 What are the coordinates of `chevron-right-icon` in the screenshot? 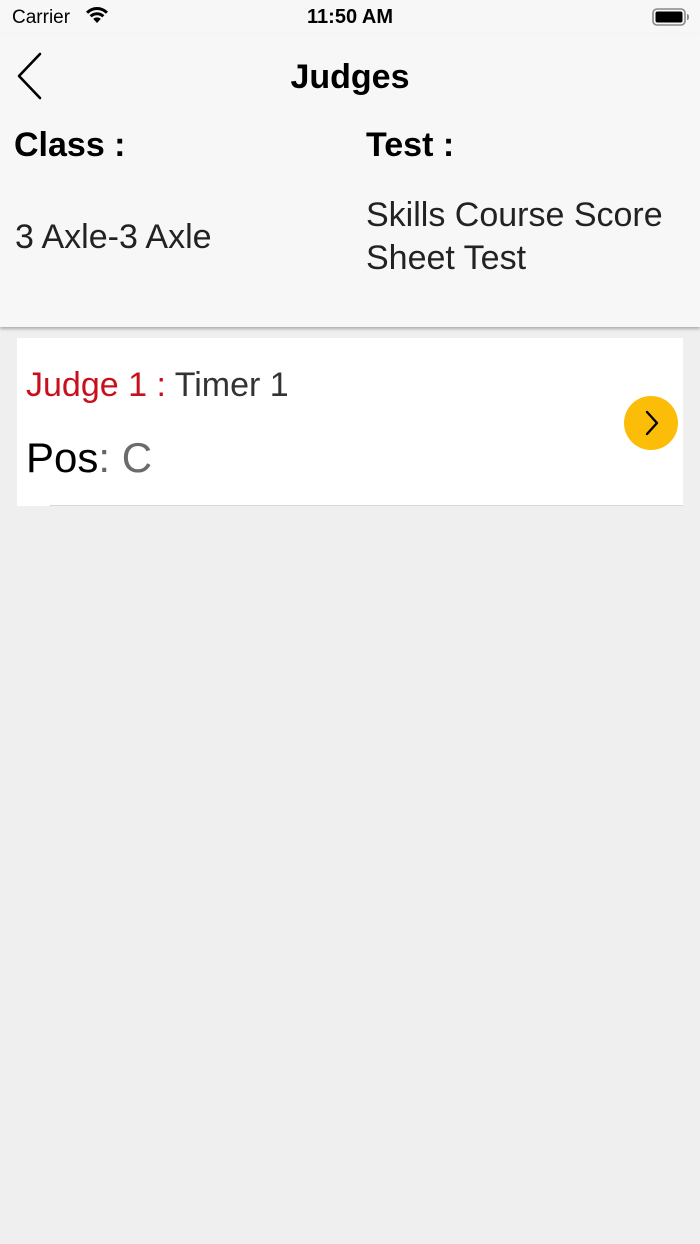 It's located at (652, 423).